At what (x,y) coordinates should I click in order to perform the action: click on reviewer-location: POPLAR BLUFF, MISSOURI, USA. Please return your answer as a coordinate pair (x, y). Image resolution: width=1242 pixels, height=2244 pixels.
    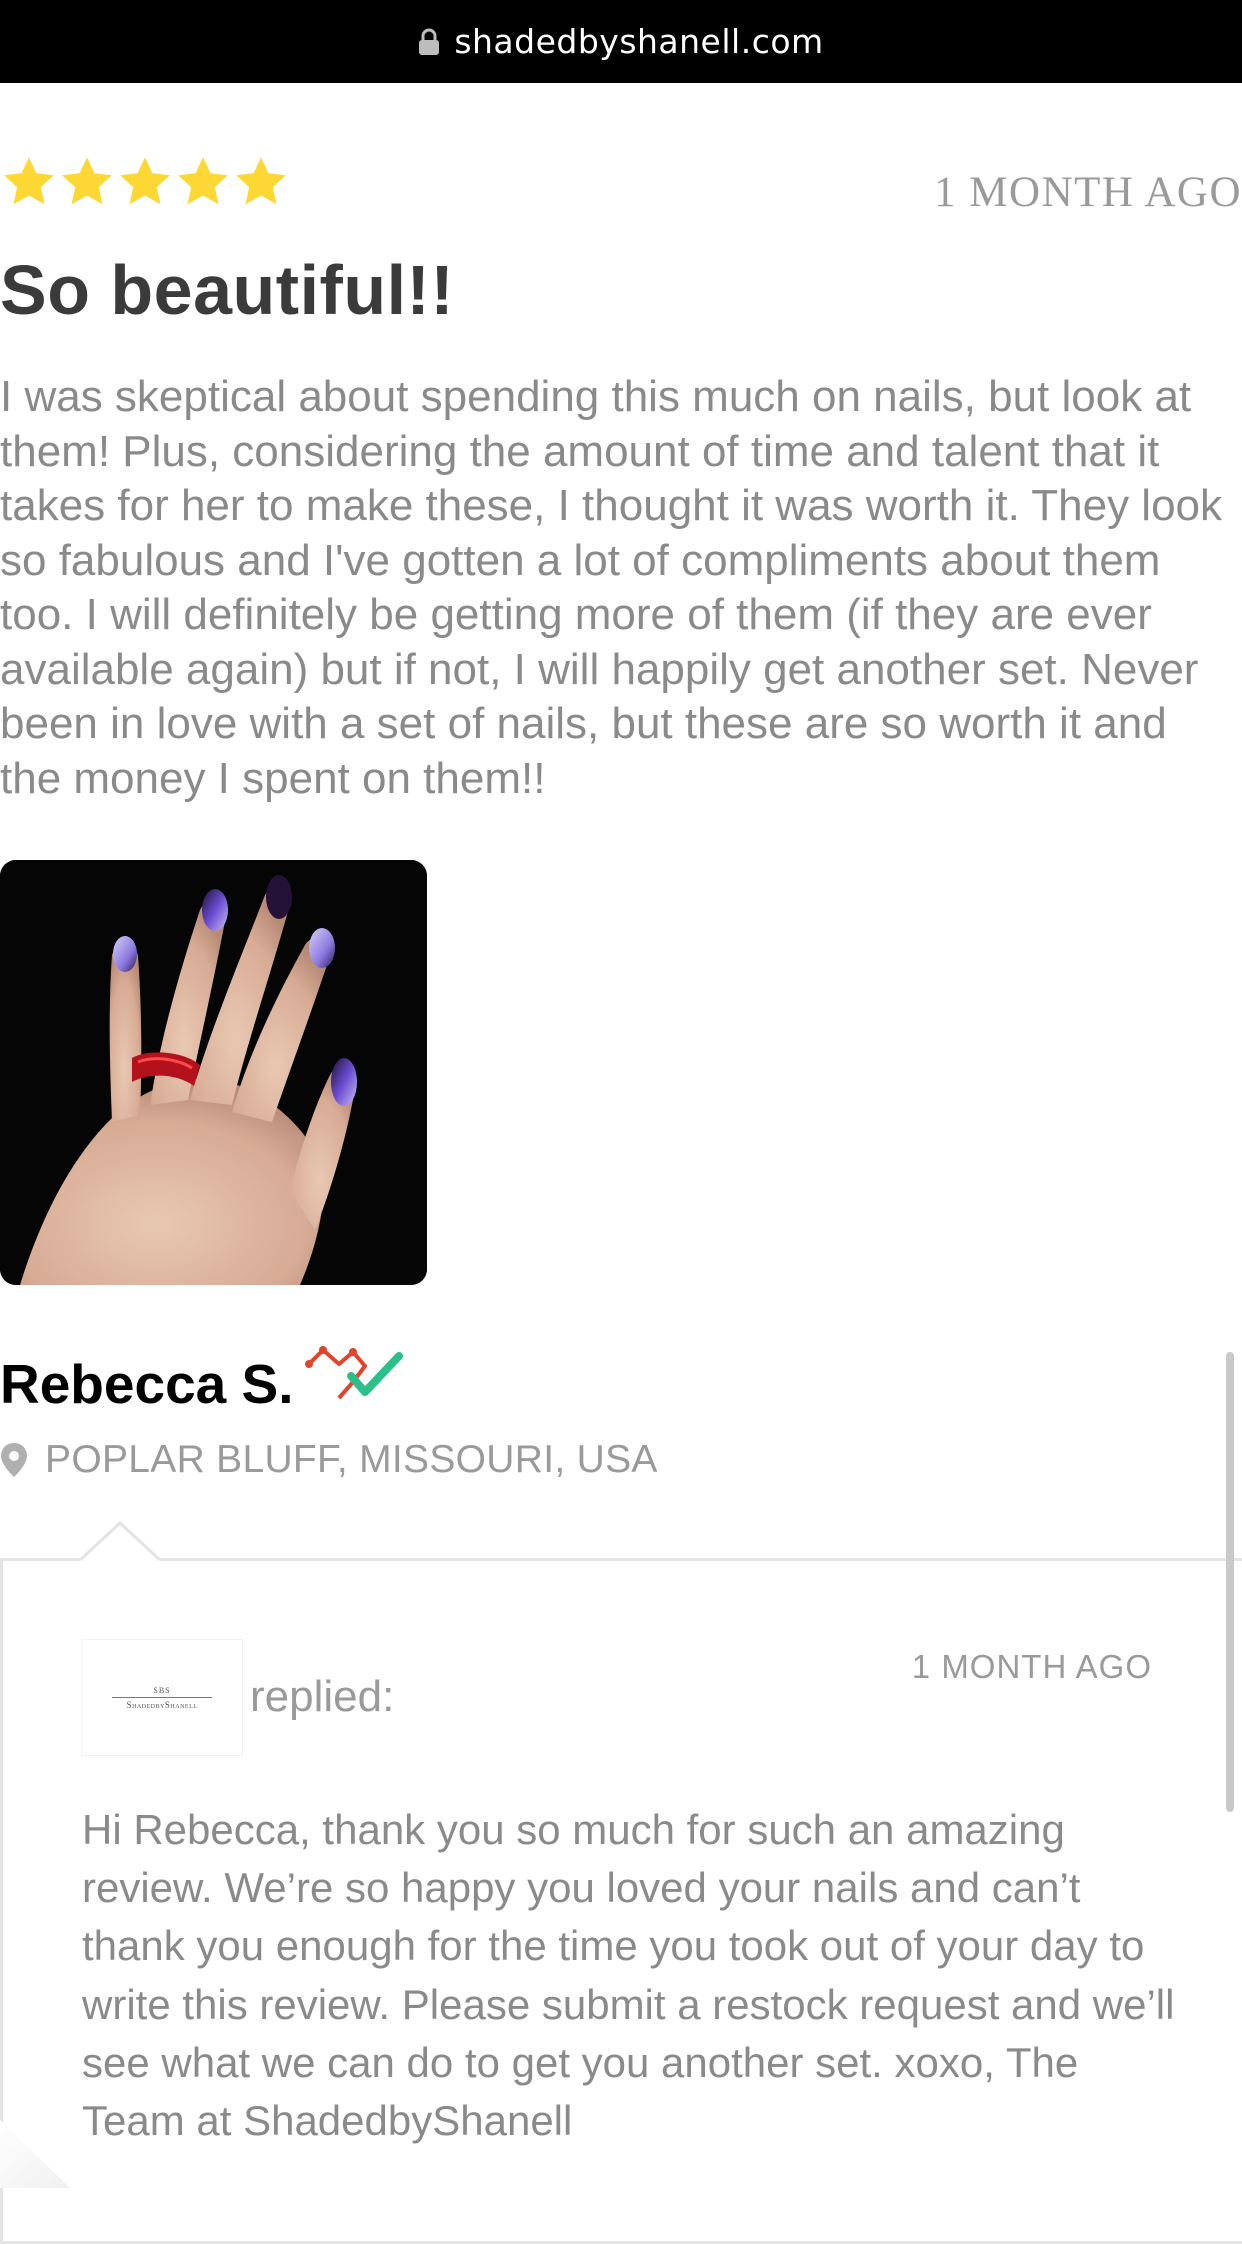
    Looking at the image, I should click on (329, 1460).